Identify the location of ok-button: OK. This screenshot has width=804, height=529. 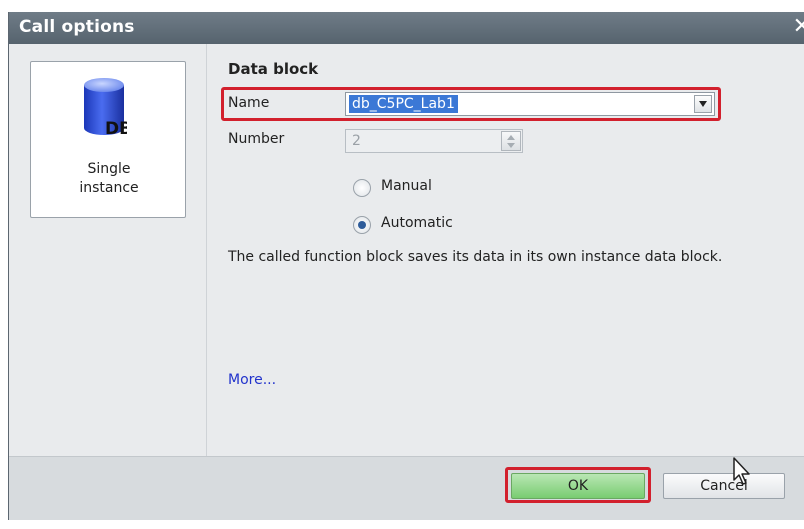
(578, 486).